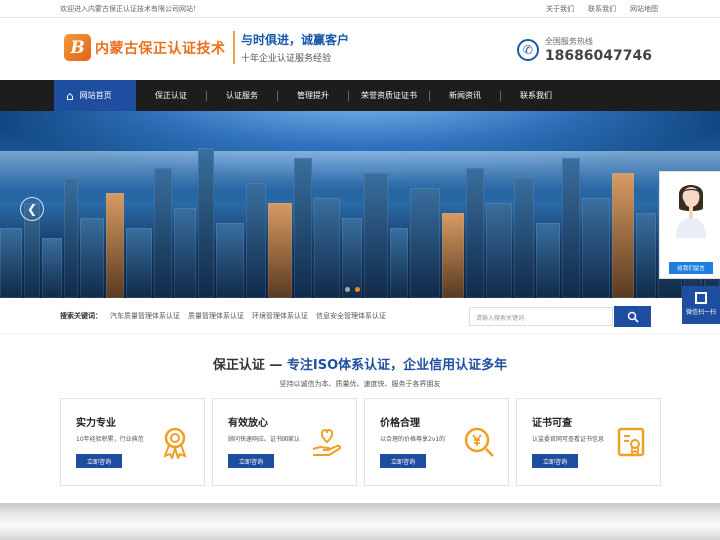  I want to click on keyword-link: 质量管理体系认证, so click(216, 316).